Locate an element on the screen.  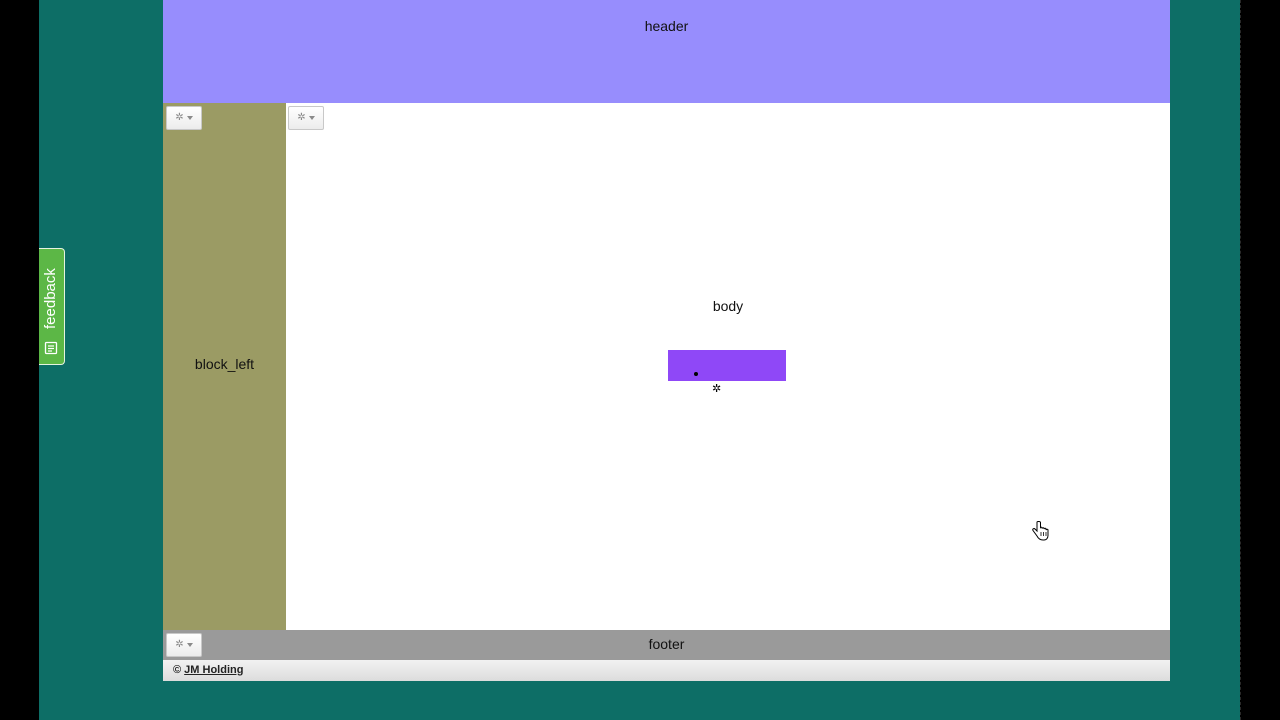
copyright-text: © JM Holding is located at coordinates (208, 670).